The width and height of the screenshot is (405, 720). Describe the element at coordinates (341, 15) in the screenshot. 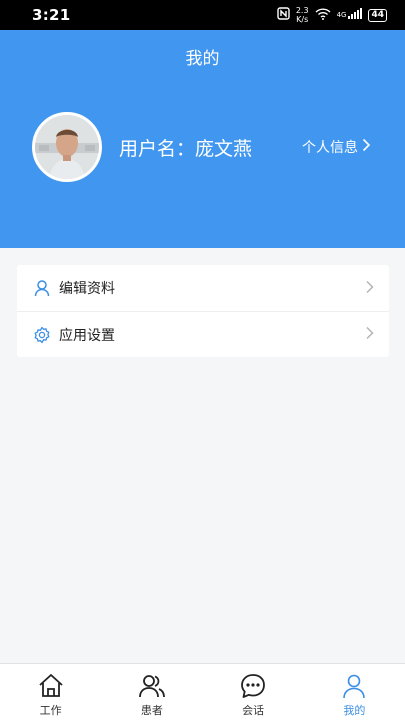

I see `network-type: 4G` at that location.